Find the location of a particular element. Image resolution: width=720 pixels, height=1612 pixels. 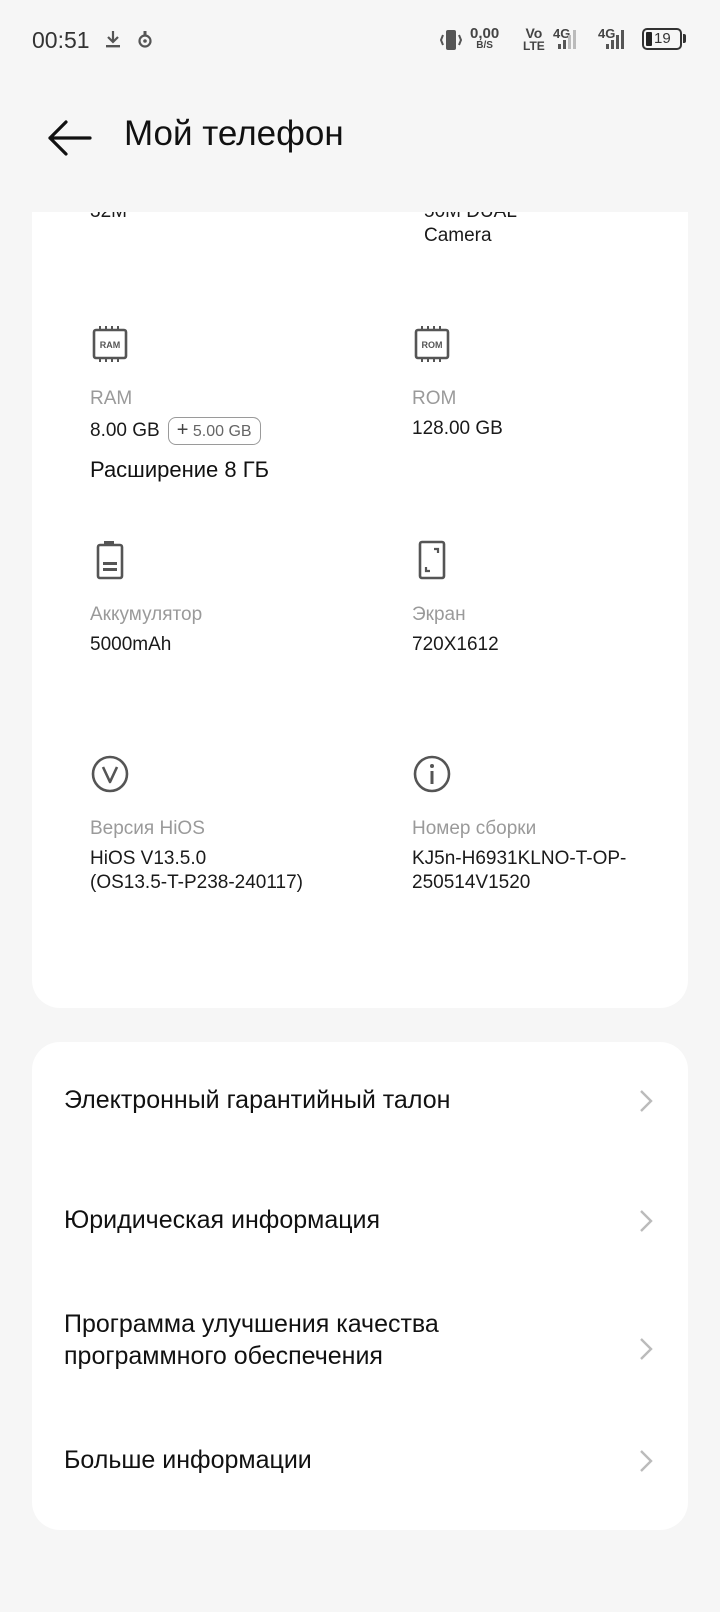

download-icon is located at coordinates (113, 39).